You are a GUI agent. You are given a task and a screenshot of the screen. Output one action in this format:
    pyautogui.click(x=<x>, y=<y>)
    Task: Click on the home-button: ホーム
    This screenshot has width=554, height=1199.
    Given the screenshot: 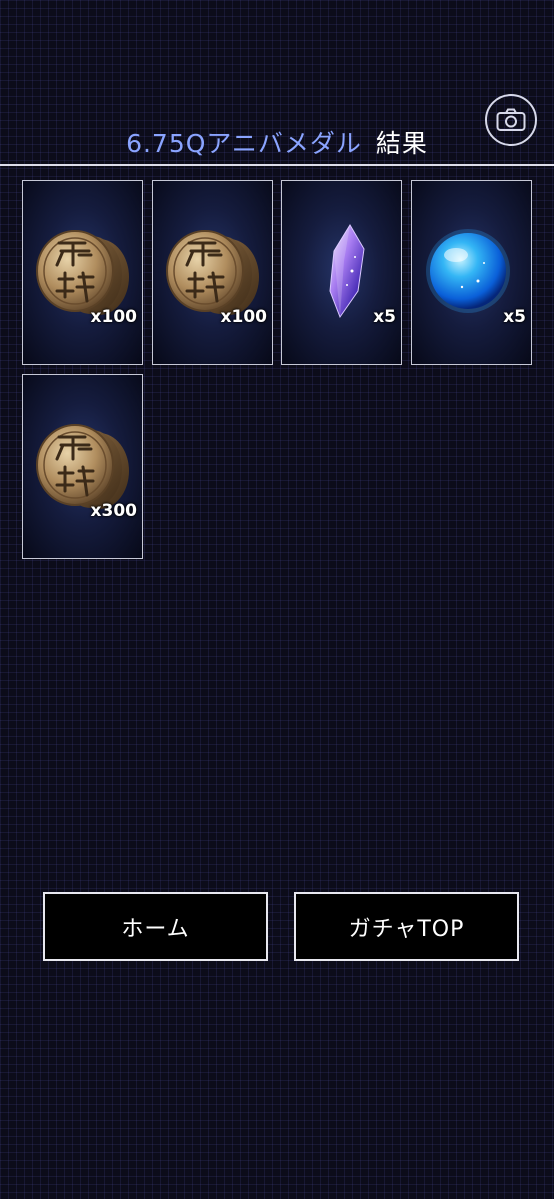 What is the action you would take?
    pyautogui.click(x=155, y=926)
    